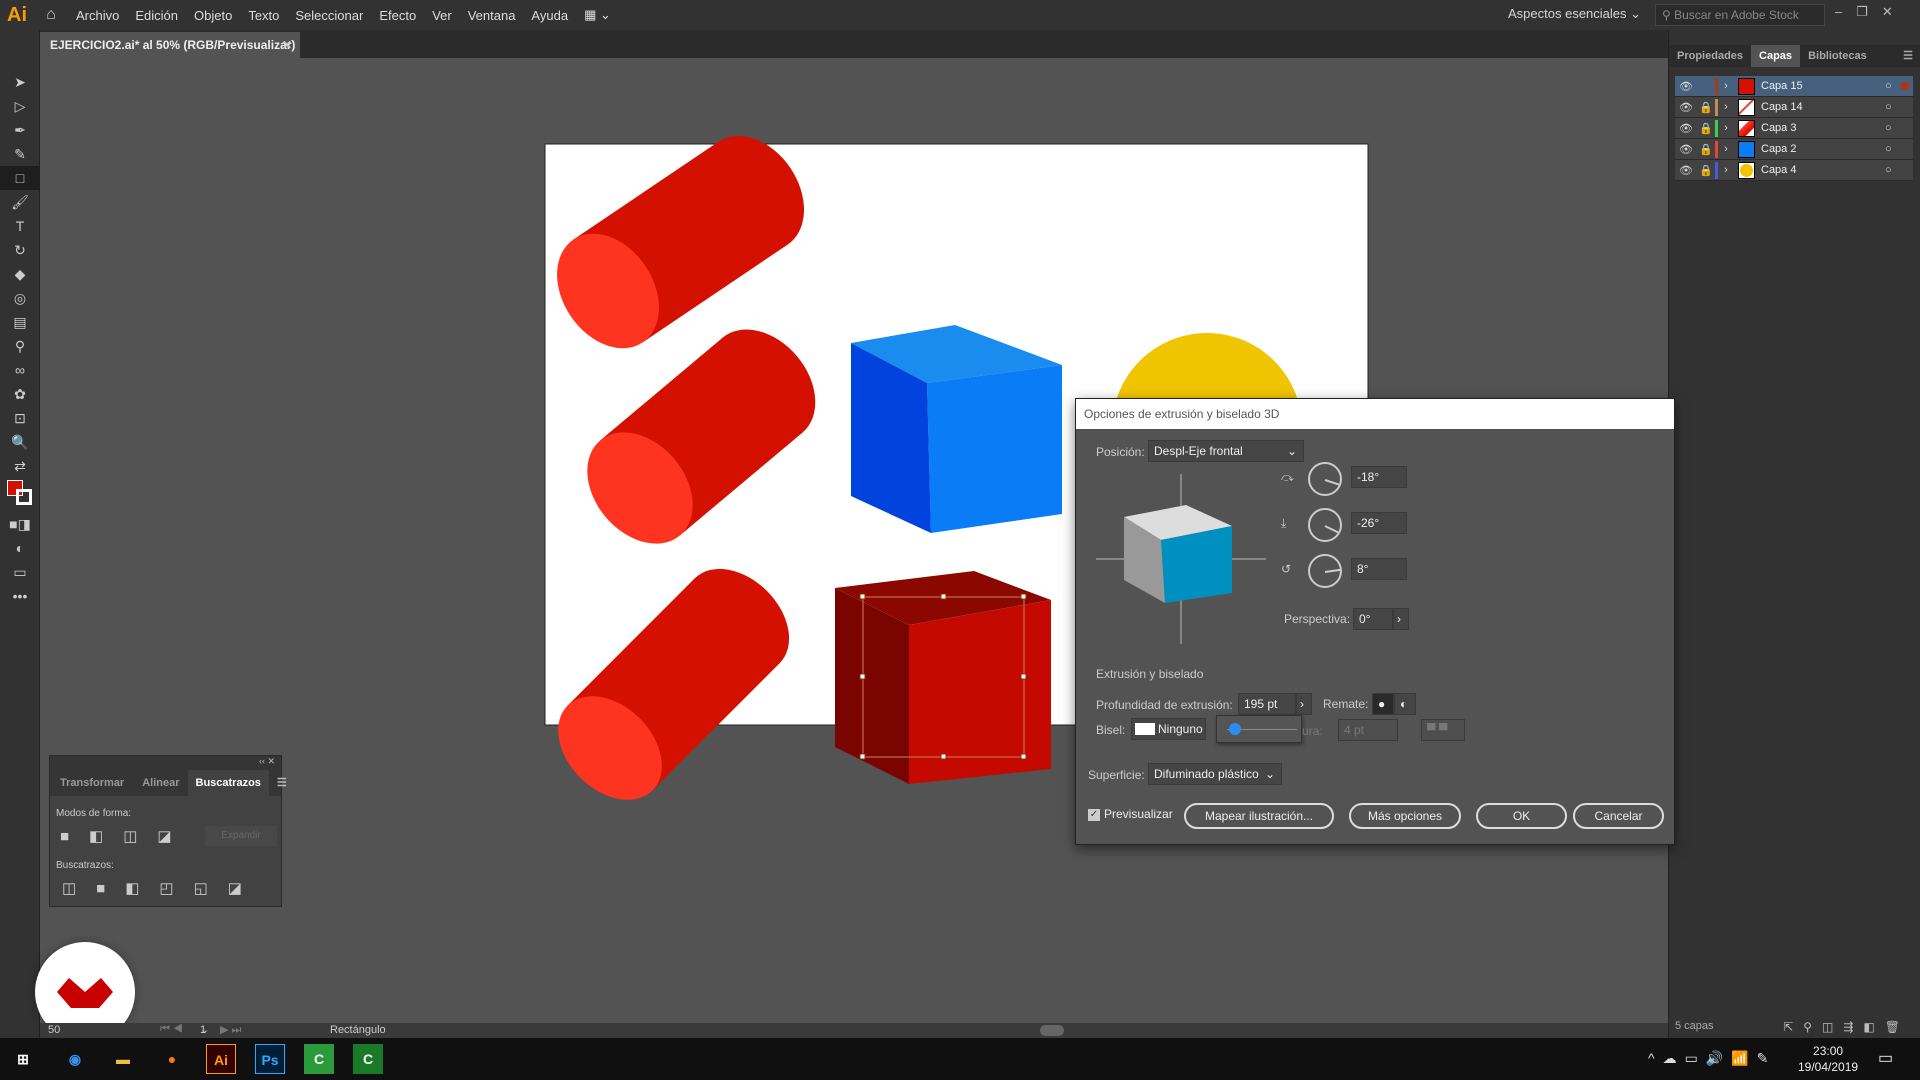 The width and height of the screenshot is (1920, 1080). I want to click on x-rotation-dial, so click(1325, 479).